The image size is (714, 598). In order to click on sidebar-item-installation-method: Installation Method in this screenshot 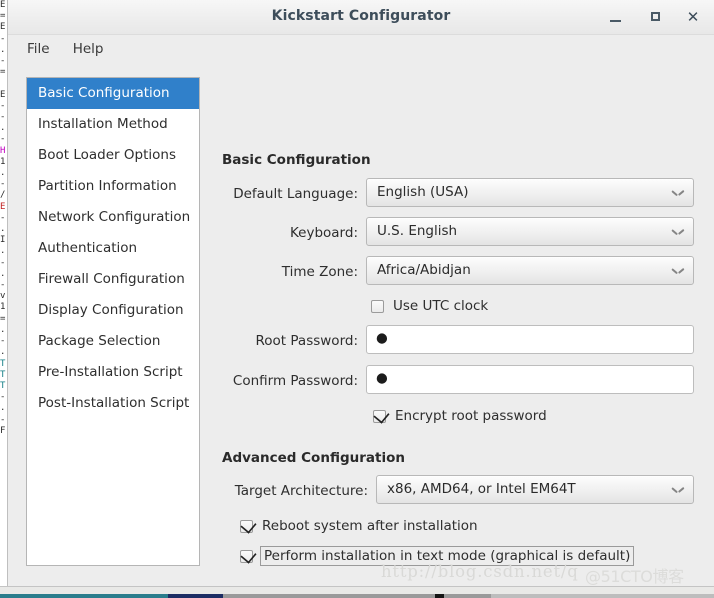, I will do `click(113, 124)`.